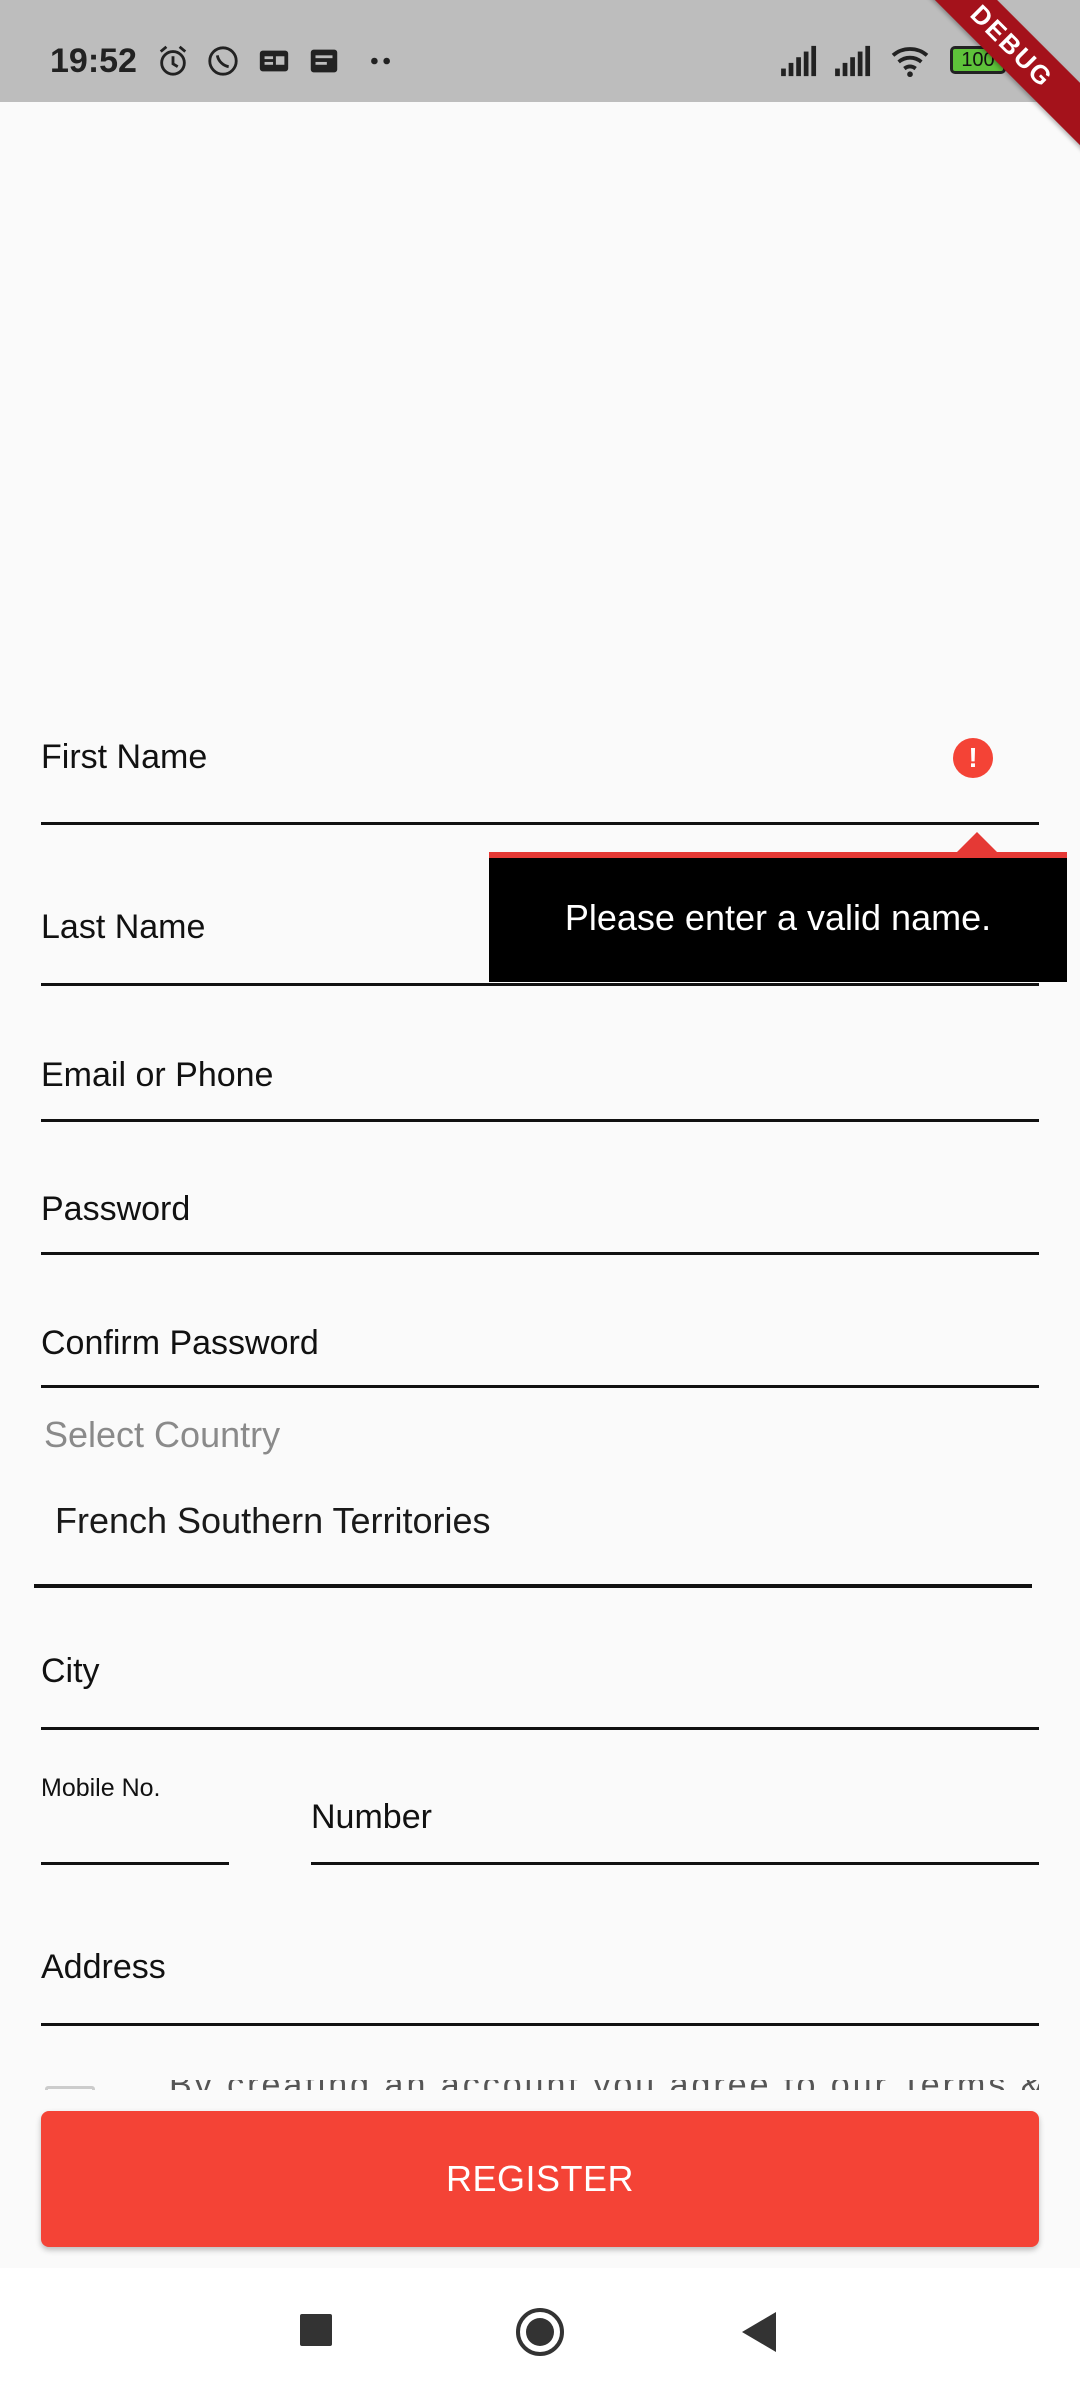 Image resolution: width=1080 pixels, height=2400 pixels. Describe the element at coordinates (910, 62) in the screenshot. I see `wifi-icon` at that location.